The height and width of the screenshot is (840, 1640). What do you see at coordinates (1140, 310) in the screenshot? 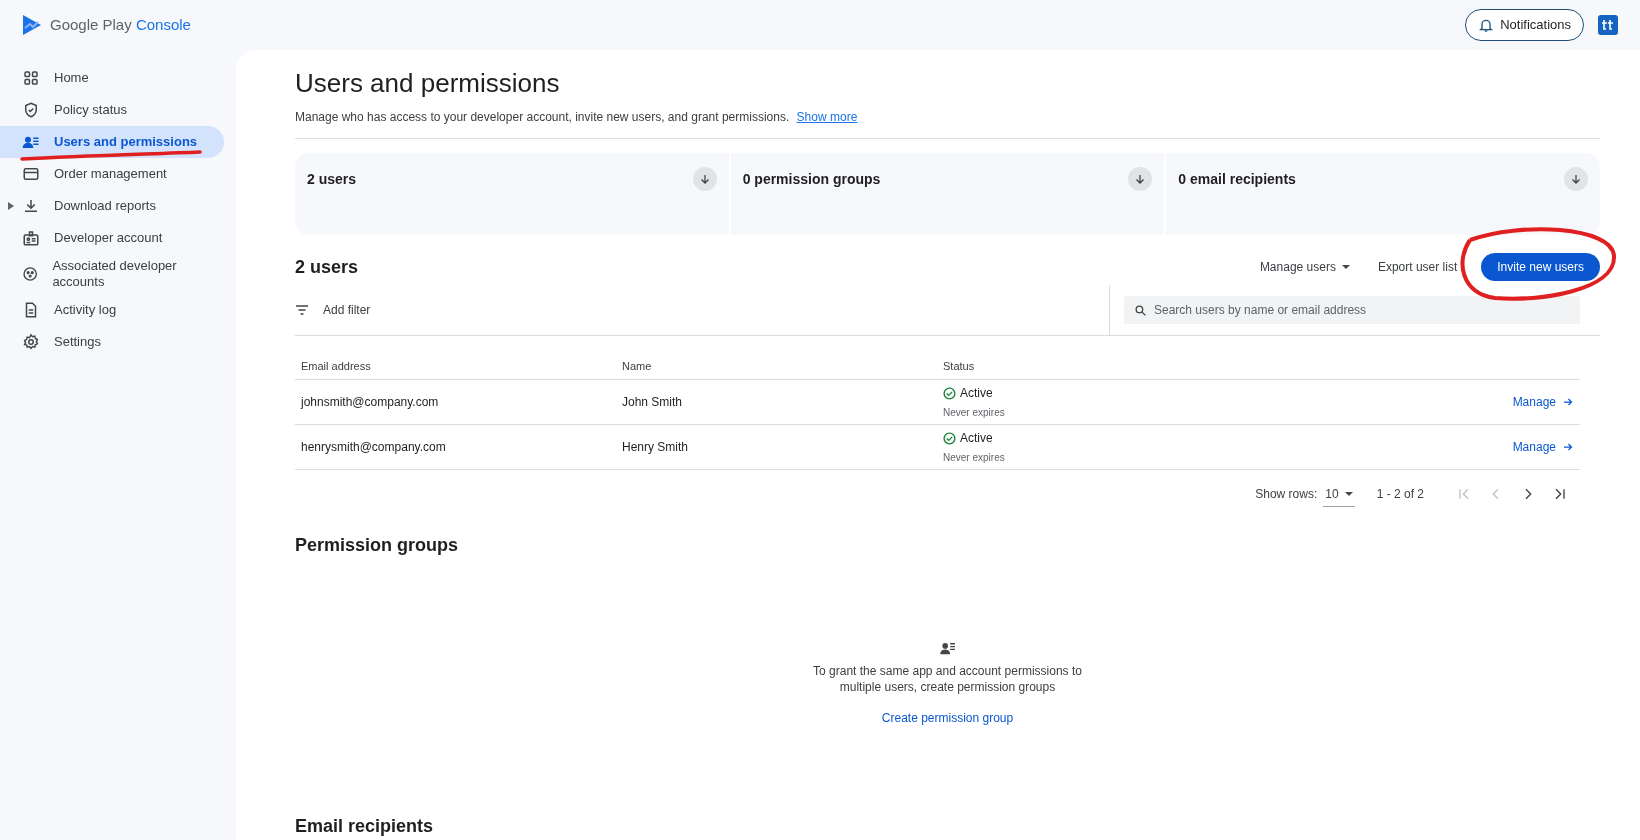
I see `search-icon` at bounding box center [1140, 310].